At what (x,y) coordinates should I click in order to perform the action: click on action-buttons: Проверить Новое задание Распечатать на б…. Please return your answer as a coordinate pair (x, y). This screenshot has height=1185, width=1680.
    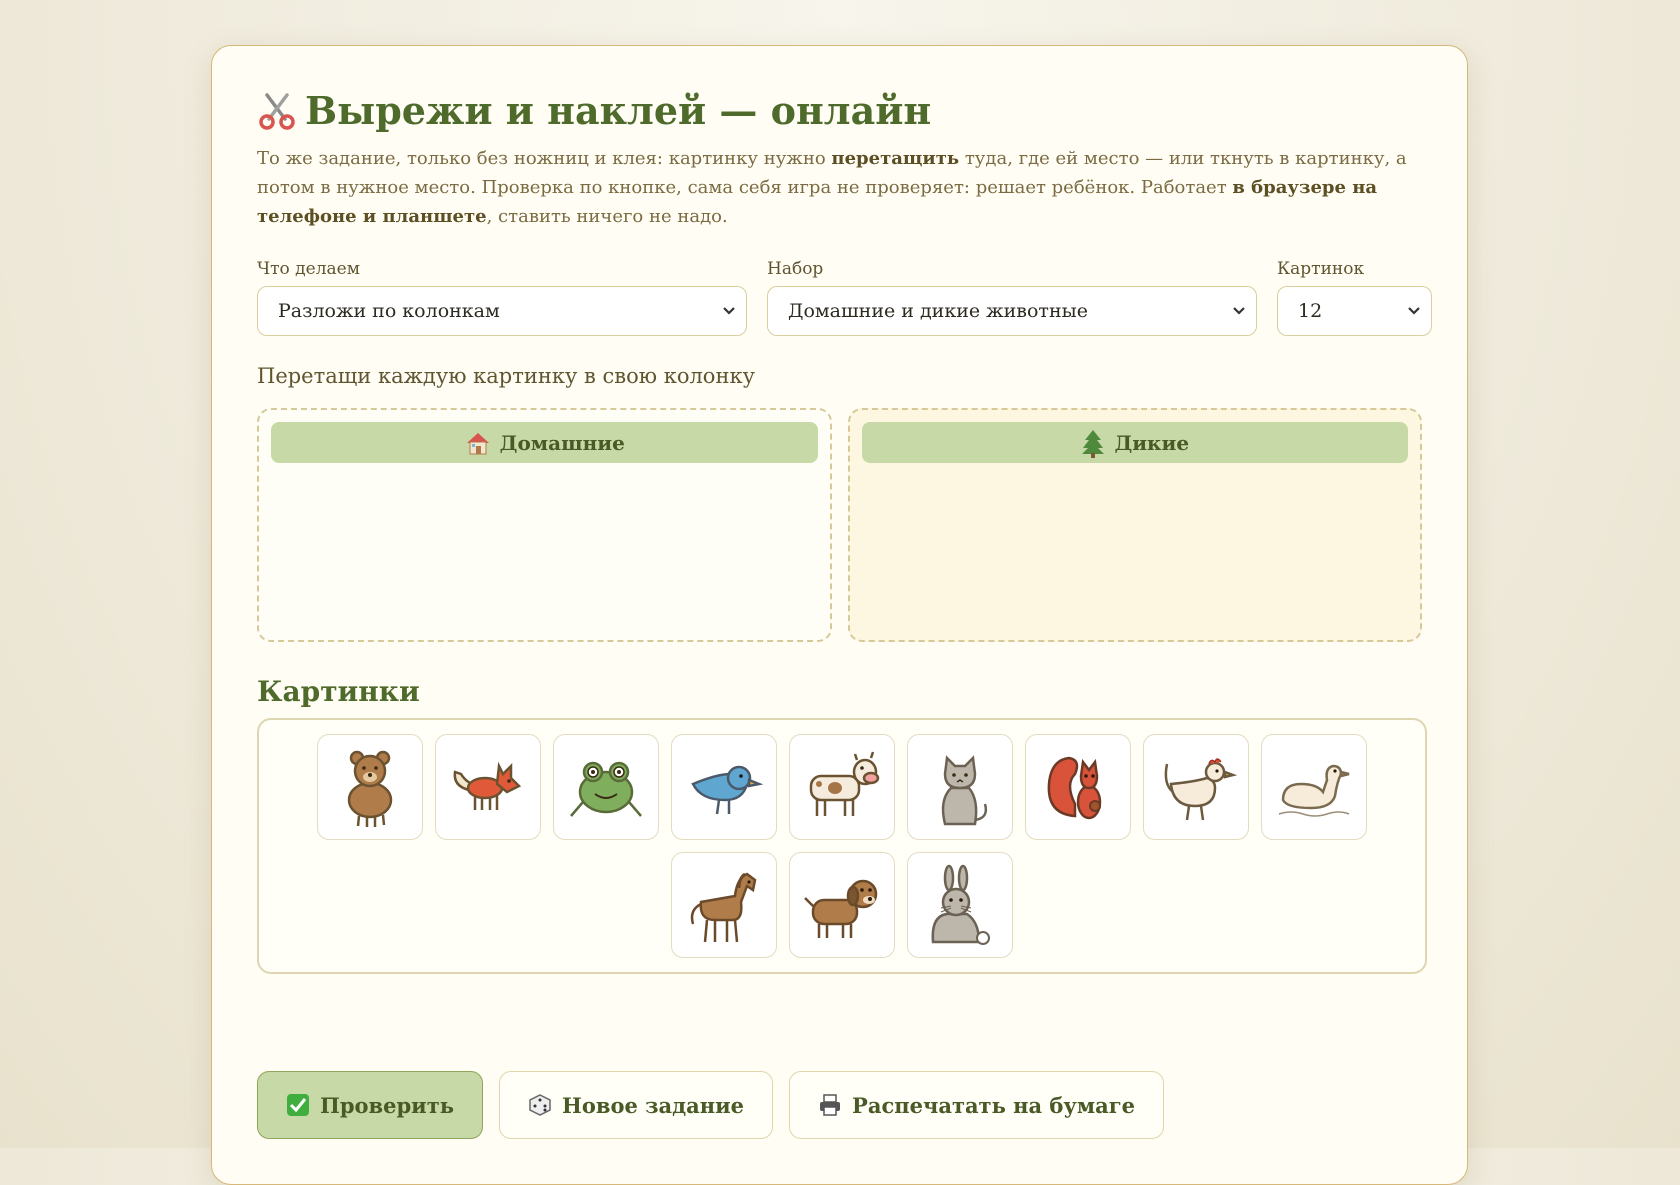
    Looking at the image, I should click on (710, 1105).